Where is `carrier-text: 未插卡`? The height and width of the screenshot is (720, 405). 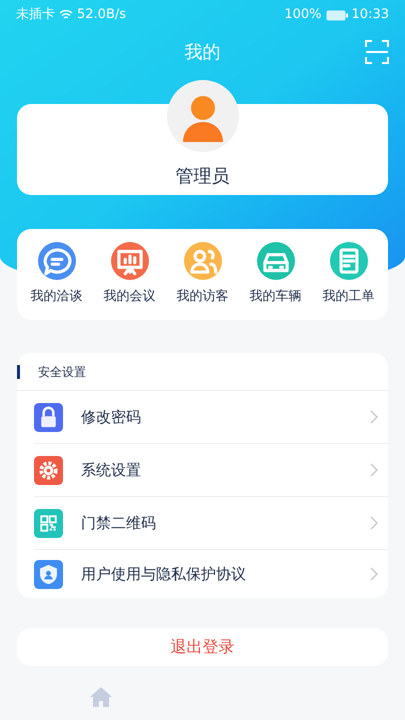 carrier-text: 未插卡 is located at coordinates (35, 15).